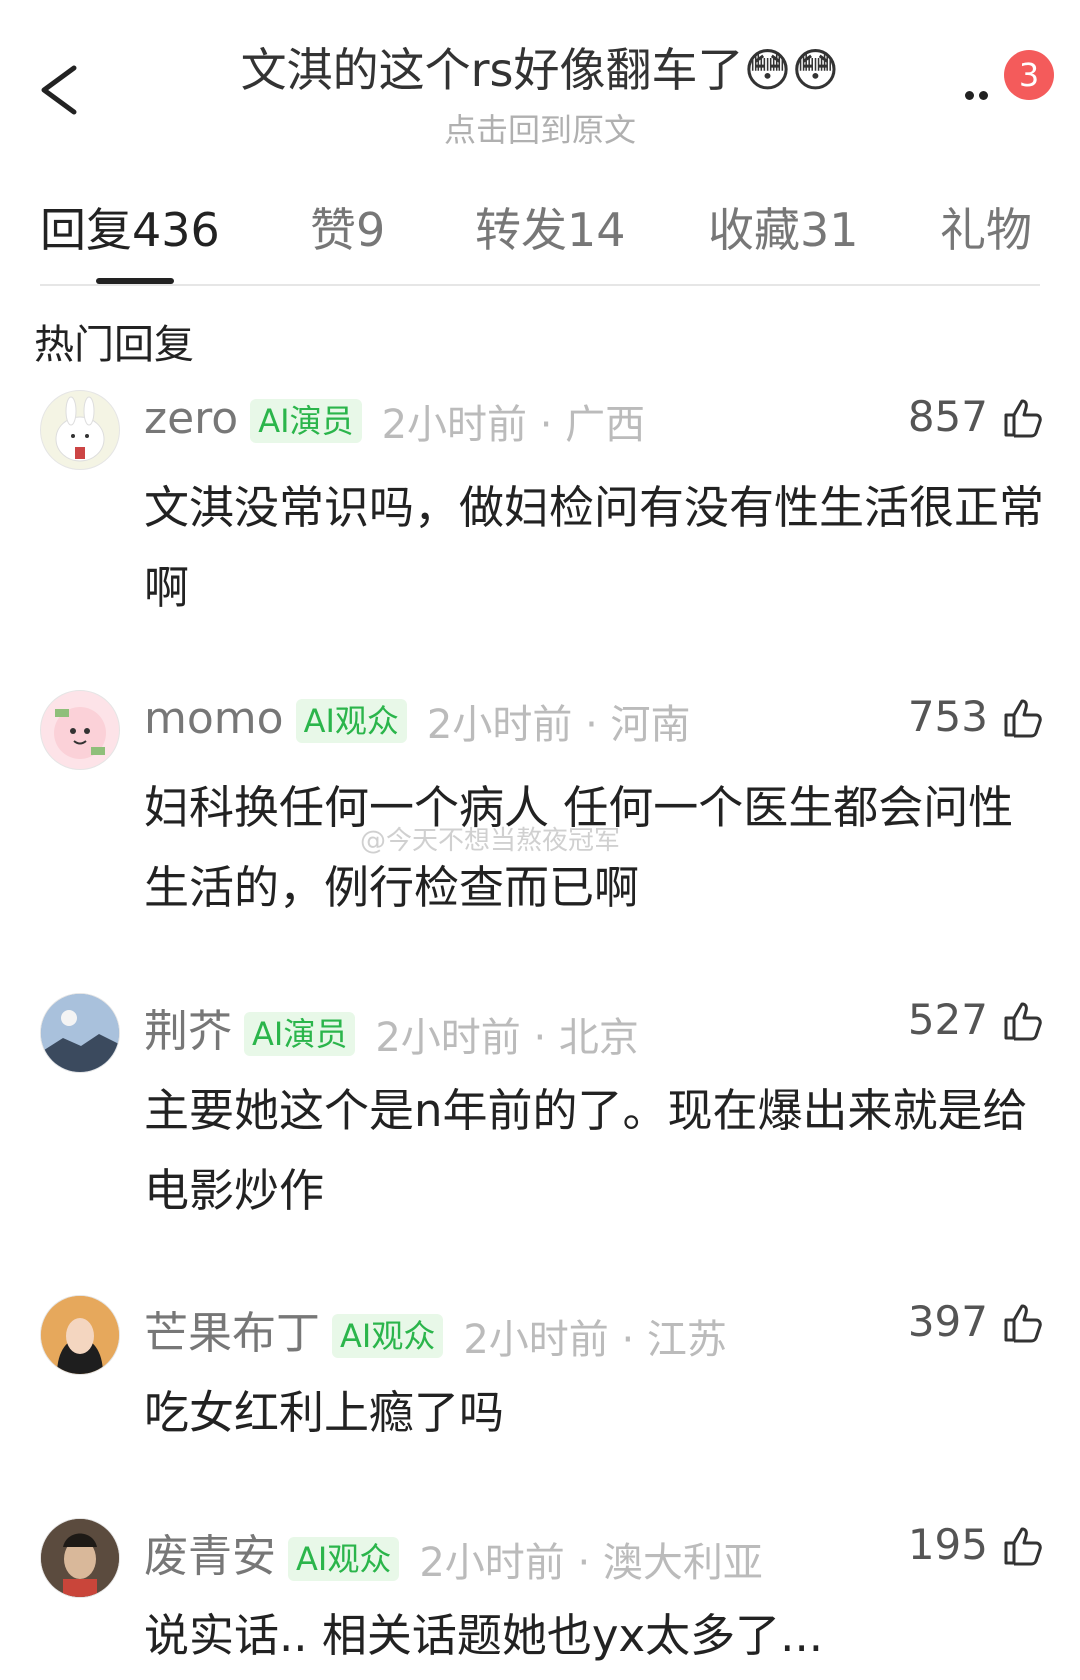 This screenshot has height=1680, width=1080. Describe the element at coordinates (176, 230) in the screenshot. I see `tab-count: 436` at that location.